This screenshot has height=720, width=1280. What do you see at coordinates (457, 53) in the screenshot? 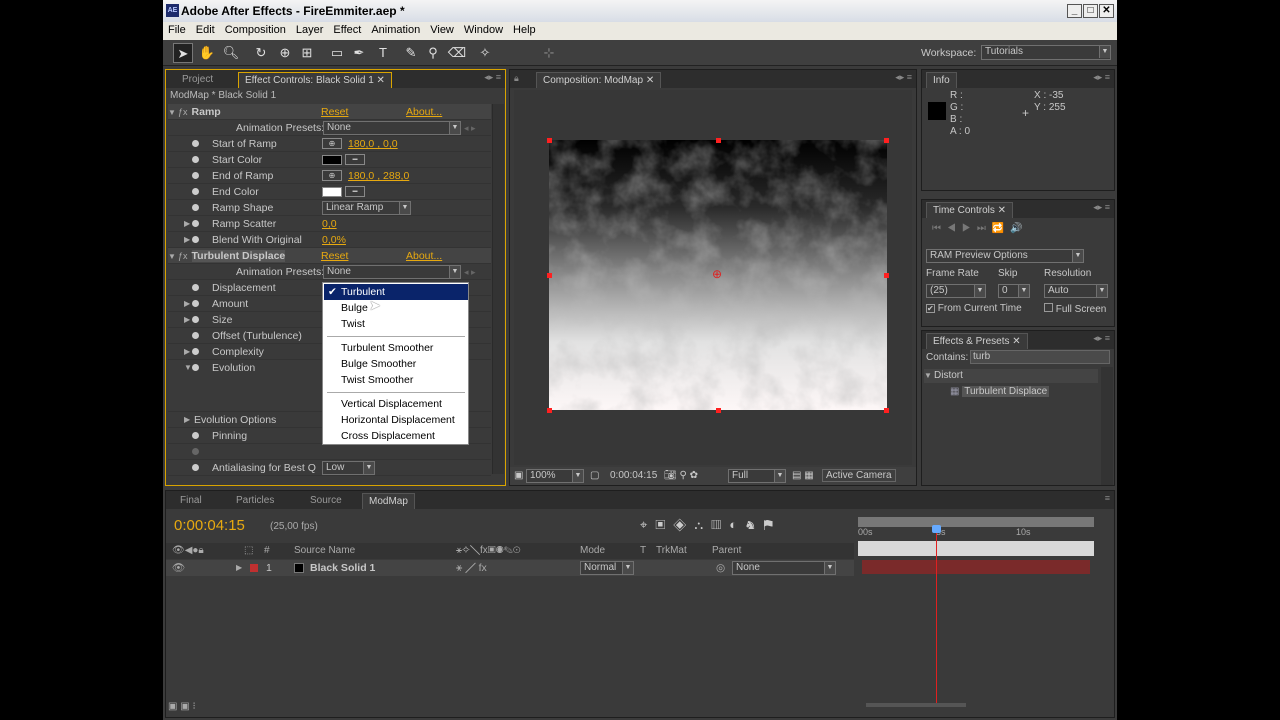
I see `eraser-tool-icon: ⌫` at bounding box center [457, 53].